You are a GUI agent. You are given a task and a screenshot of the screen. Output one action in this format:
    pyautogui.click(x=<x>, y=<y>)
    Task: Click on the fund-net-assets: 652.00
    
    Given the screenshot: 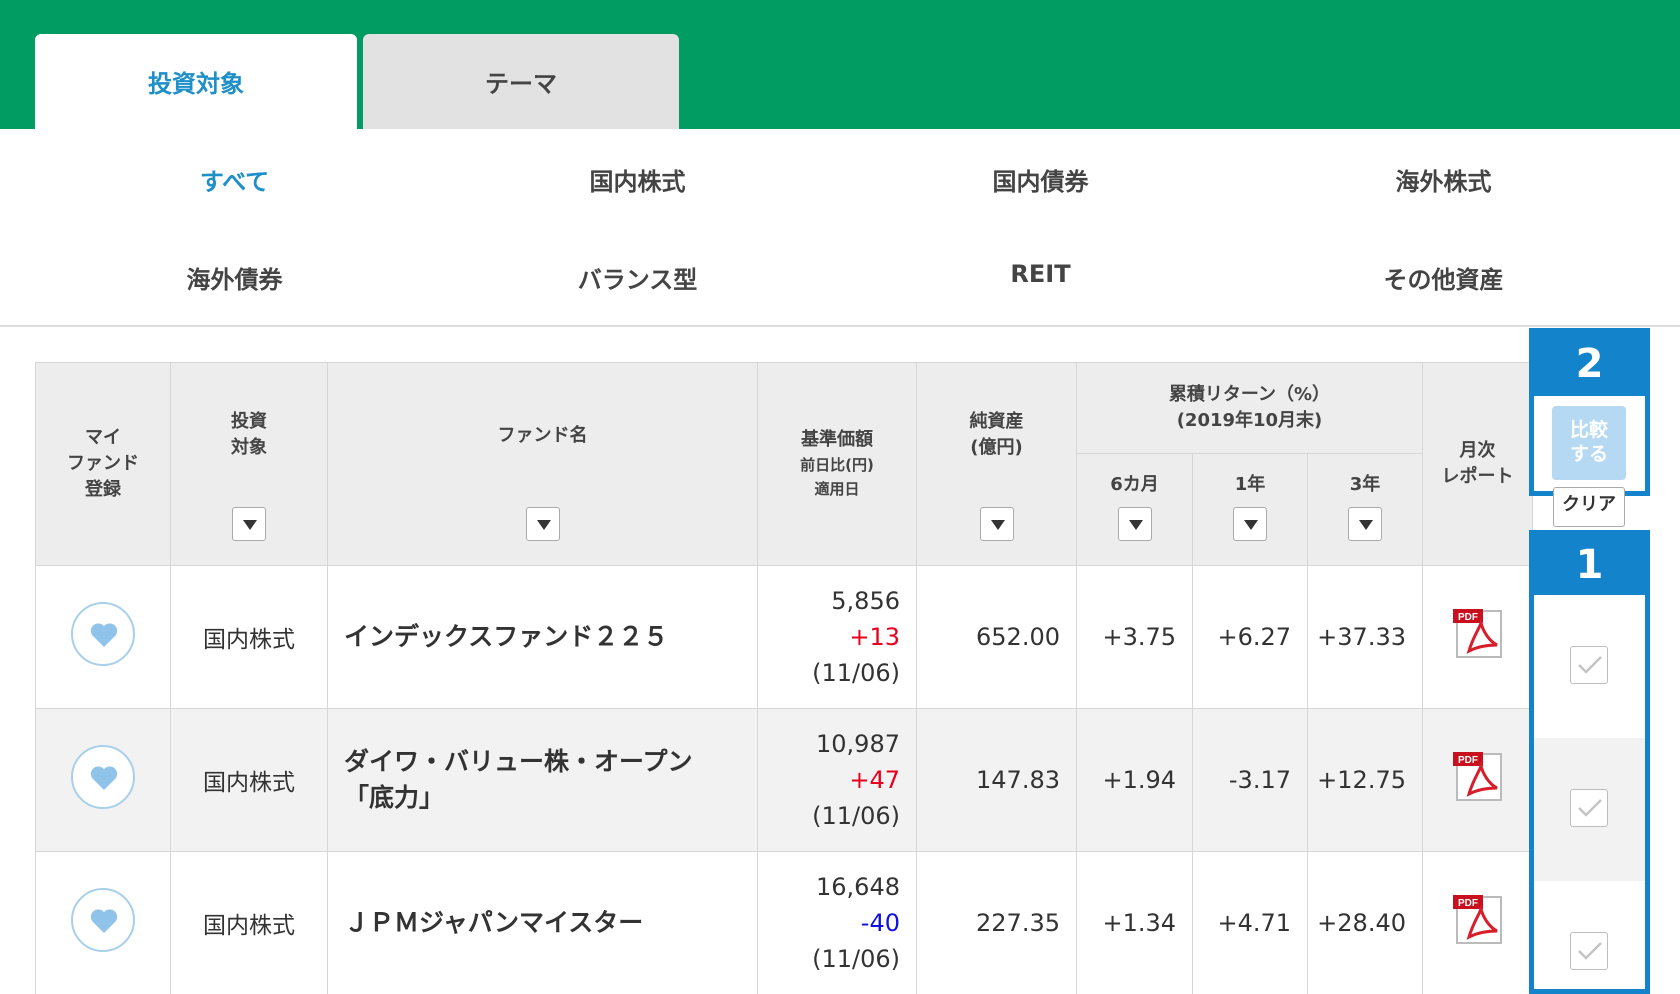 What is the action you would take?
    pyautogui.click(x=996, y=637)
    